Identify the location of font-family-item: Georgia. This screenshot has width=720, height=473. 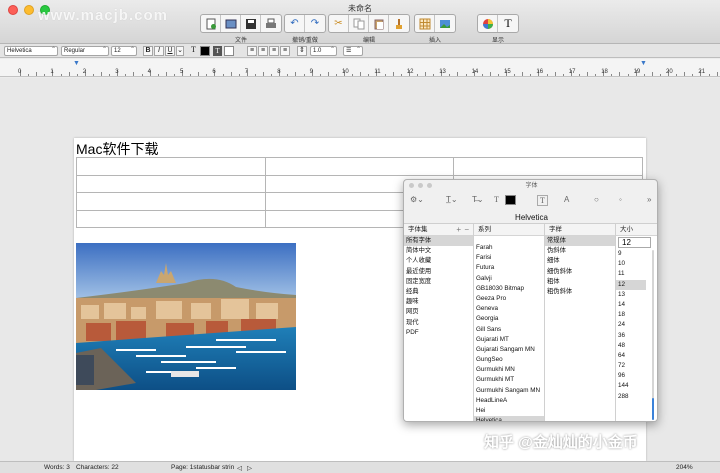
(509, 319).